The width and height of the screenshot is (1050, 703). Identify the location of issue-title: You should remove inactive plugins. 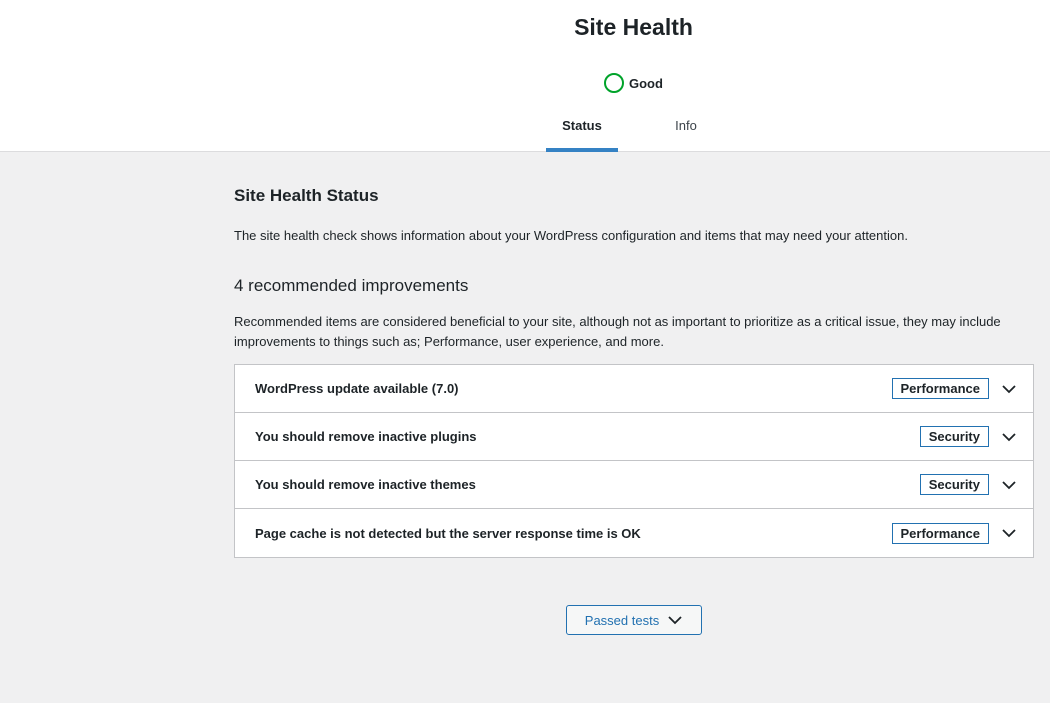
(366, 436).